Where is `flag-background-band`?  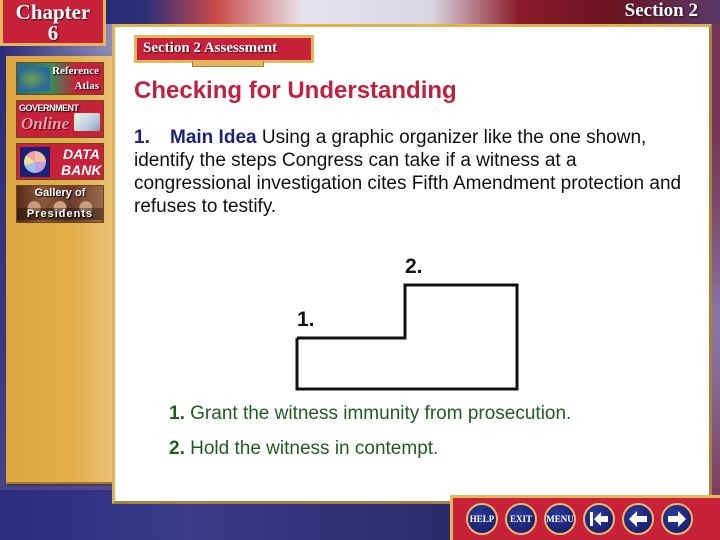 flag-background-band is located at coordinates (360, 12).